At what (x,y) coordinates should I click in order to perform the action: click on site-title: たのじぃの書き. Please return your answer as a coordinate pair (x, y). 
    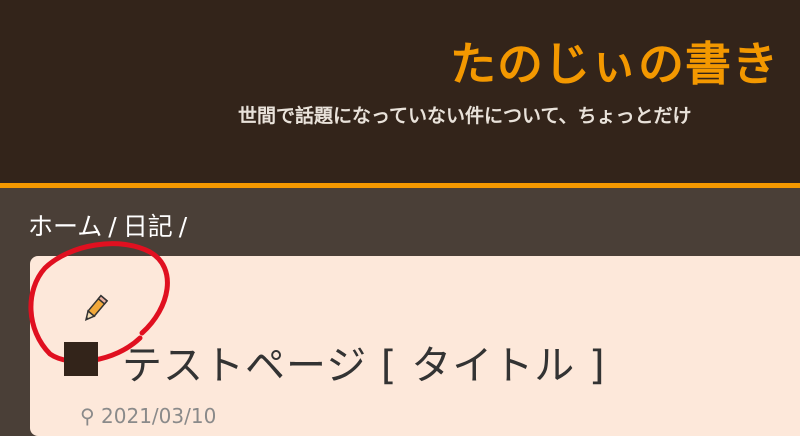
    Looking at the image, I should click on (614, 61).